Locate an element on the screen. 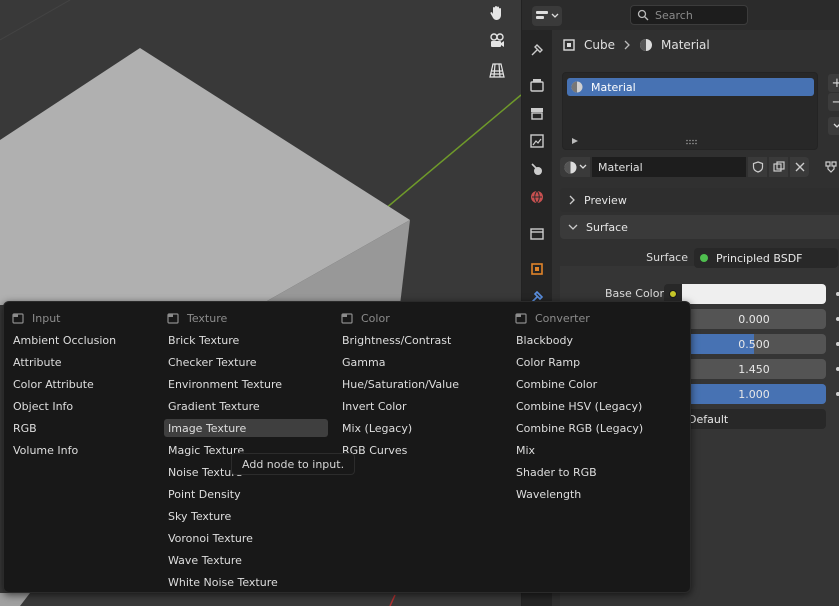 The width and height of the screenshot is (839, 606). ior-field: 1.450 is located at coordinates (754, 369).